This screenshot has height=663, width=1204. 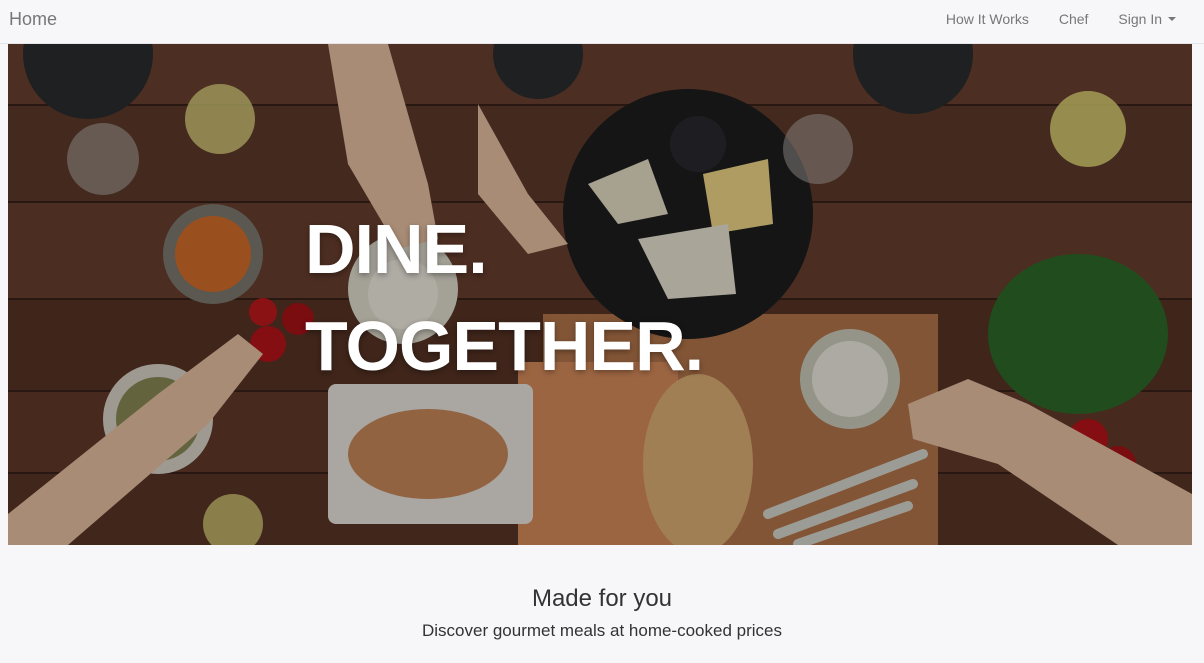 I want to click on nav-chef-label: Chef, so click(x=1073, y=19).